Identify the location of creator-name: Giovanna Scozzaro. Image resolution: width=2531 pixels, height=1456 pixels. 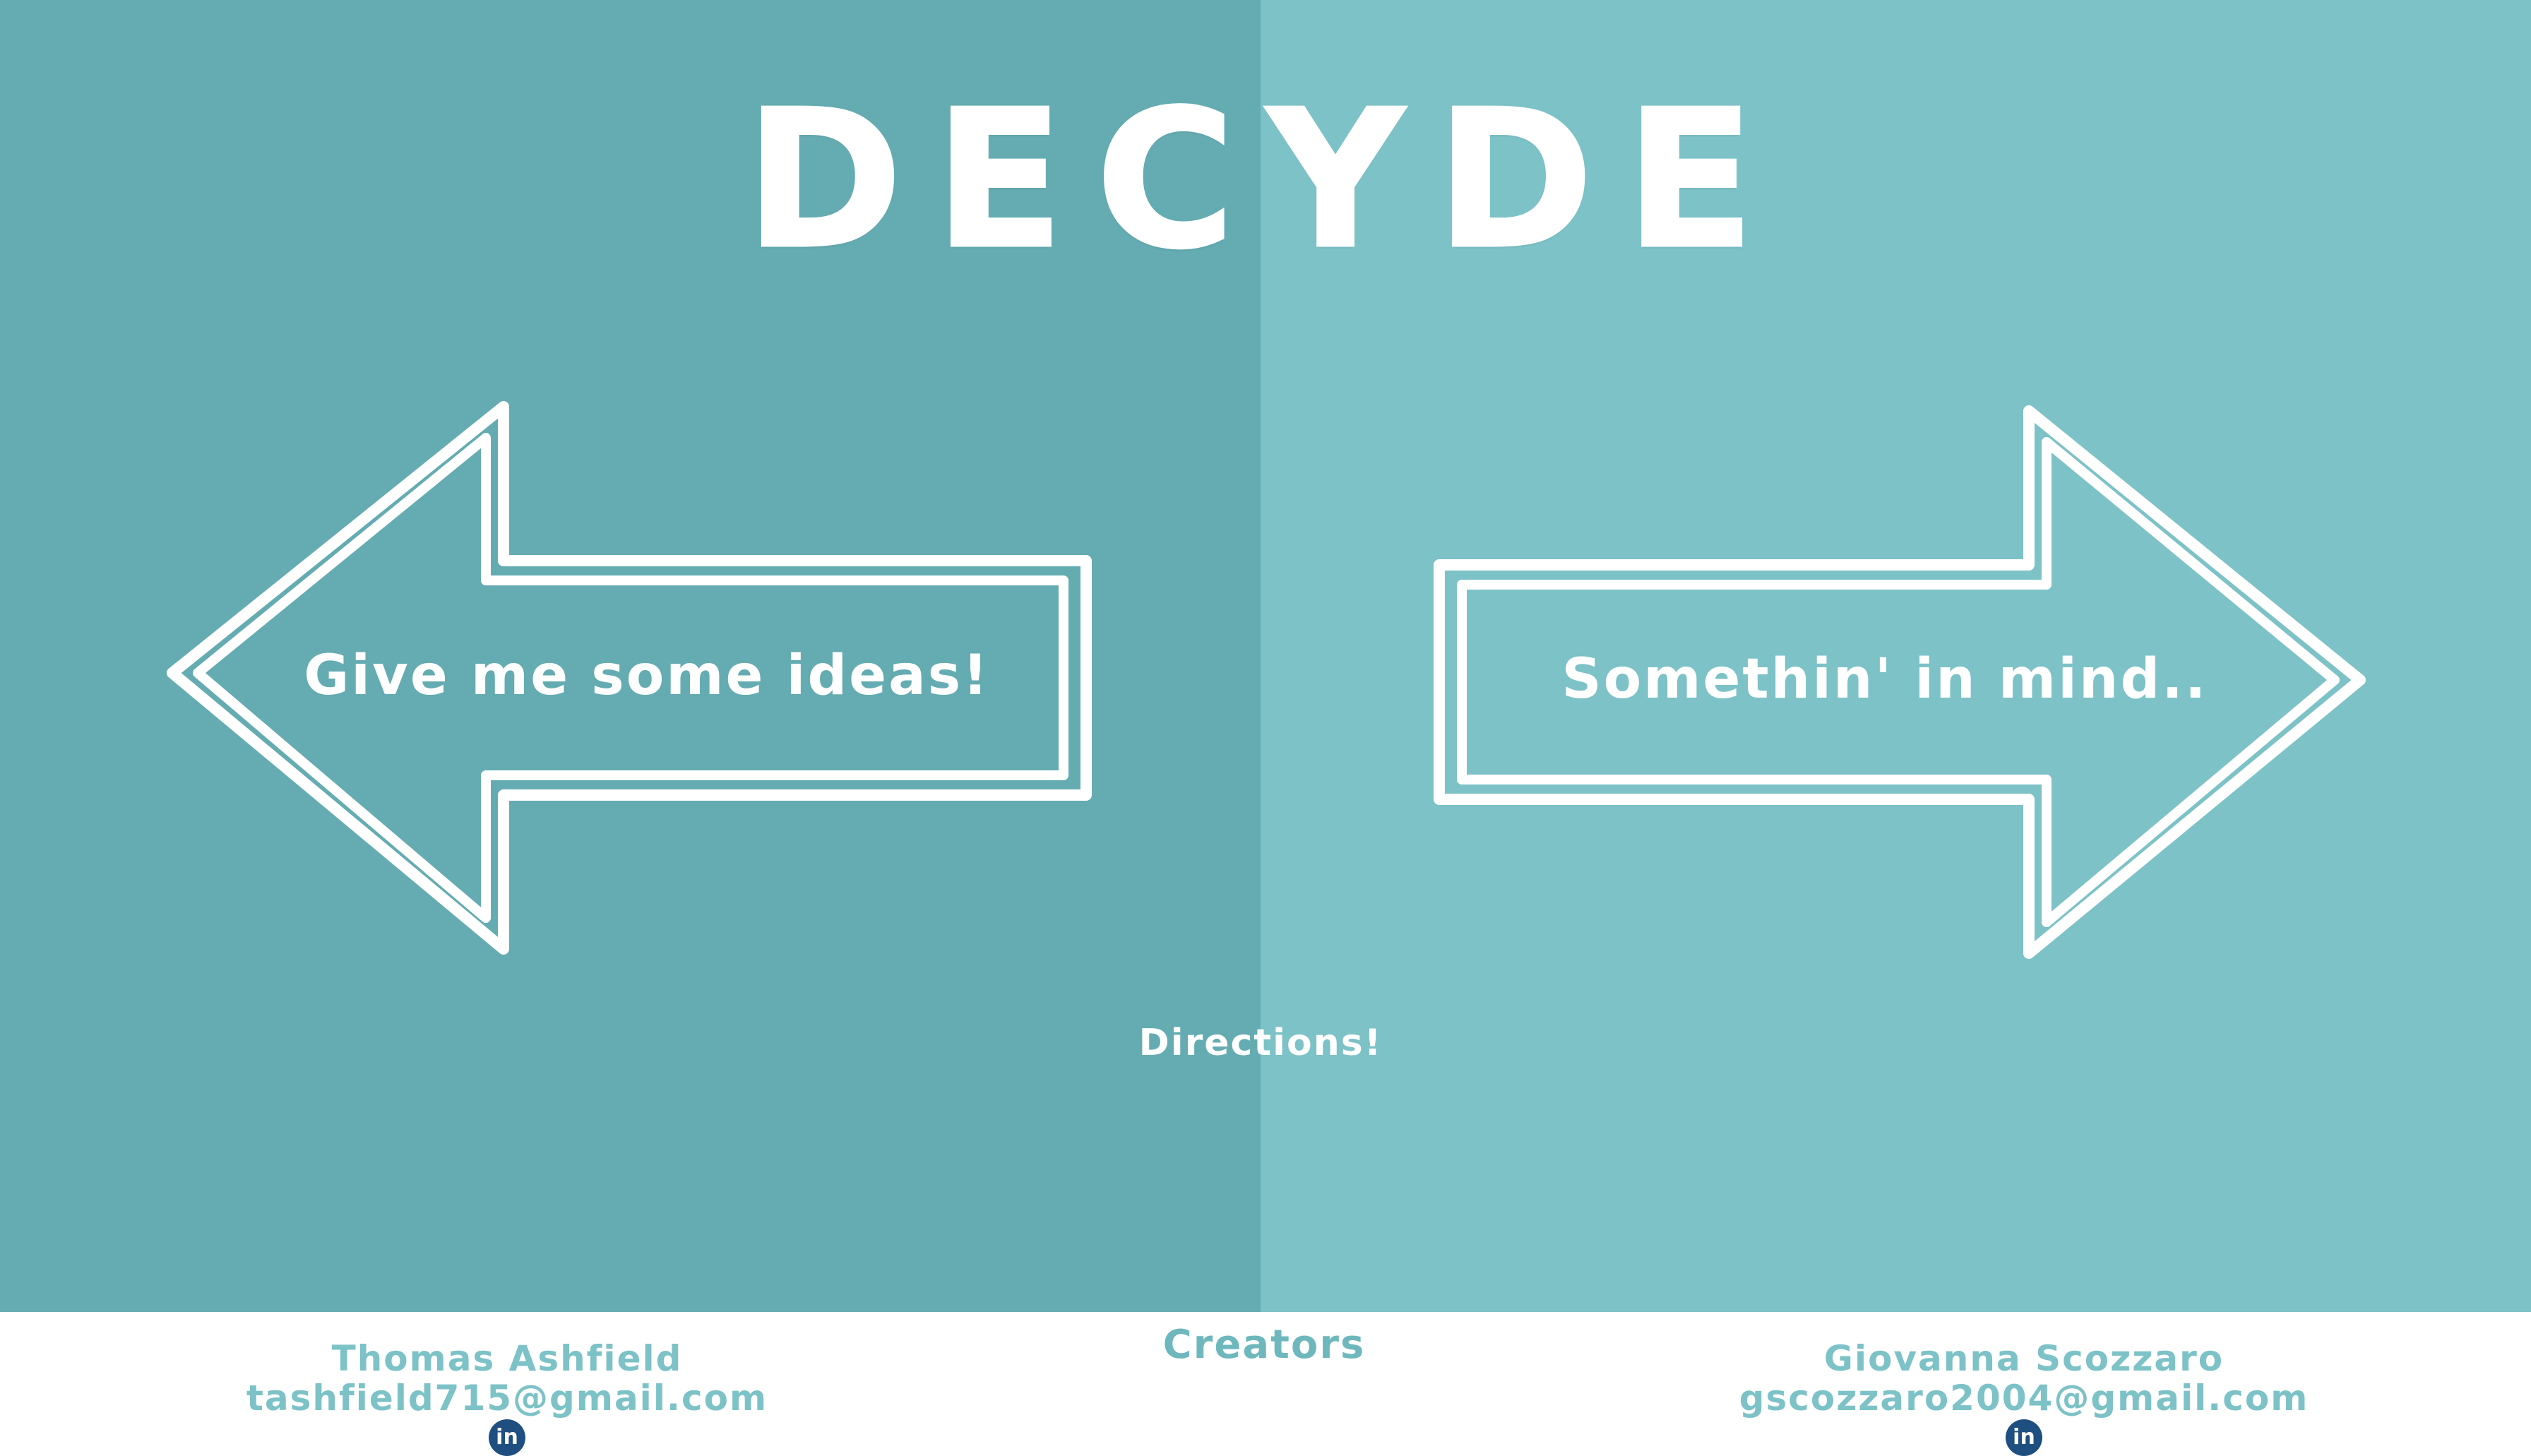
(2024, 1358).